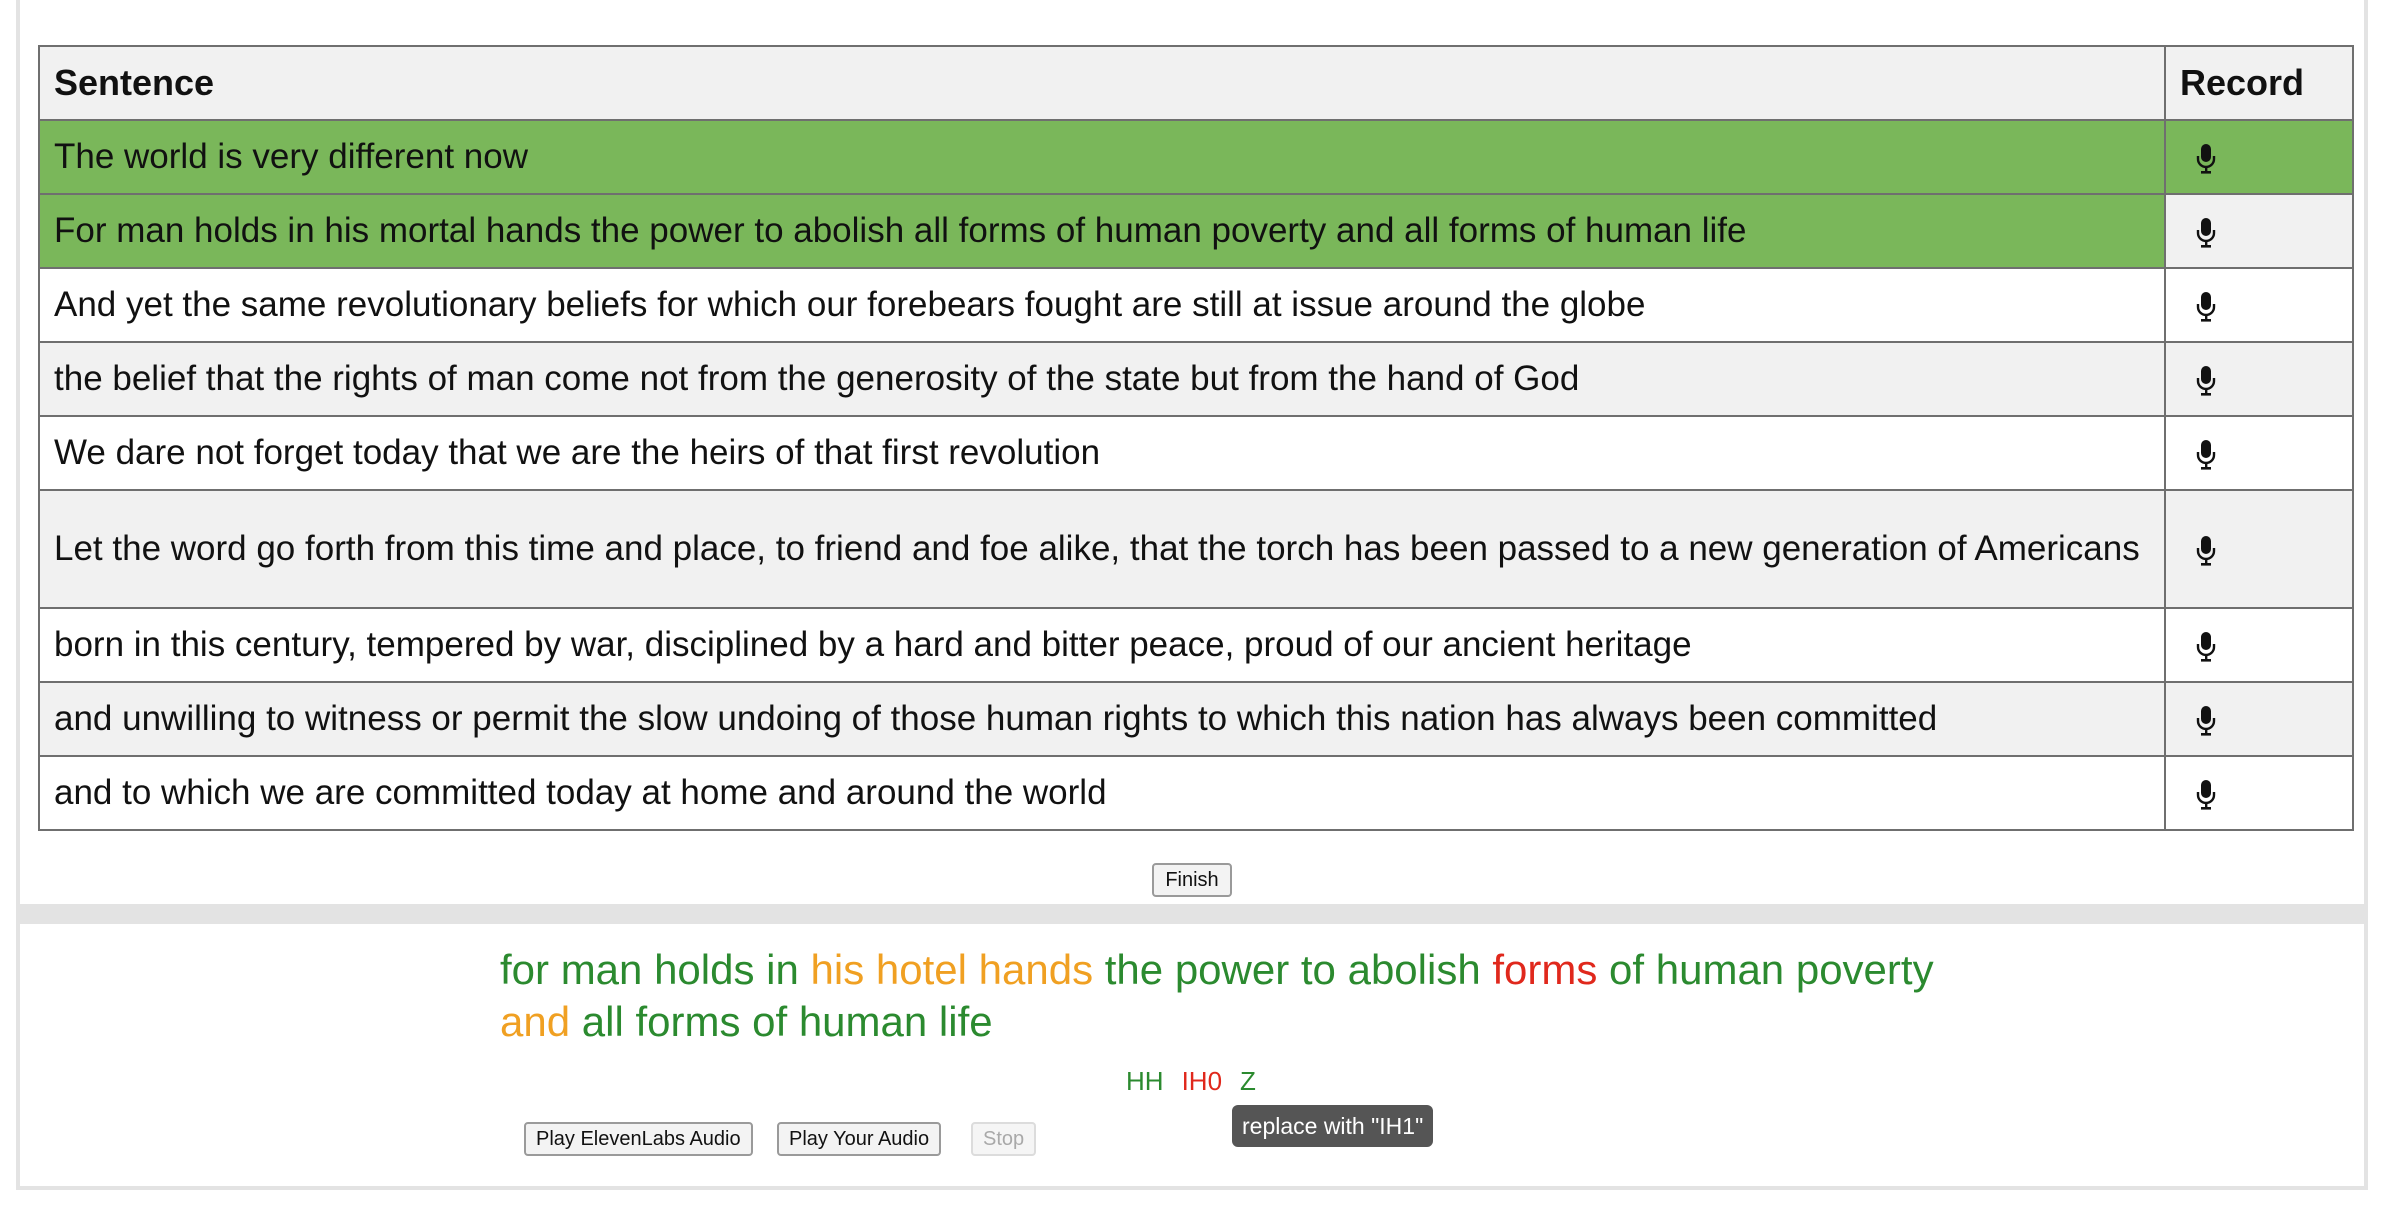  What do you see at coordinates (1414, 969) in the screenshot?
I see `feedback-word: abolish` at bounding box center [1414, 969].